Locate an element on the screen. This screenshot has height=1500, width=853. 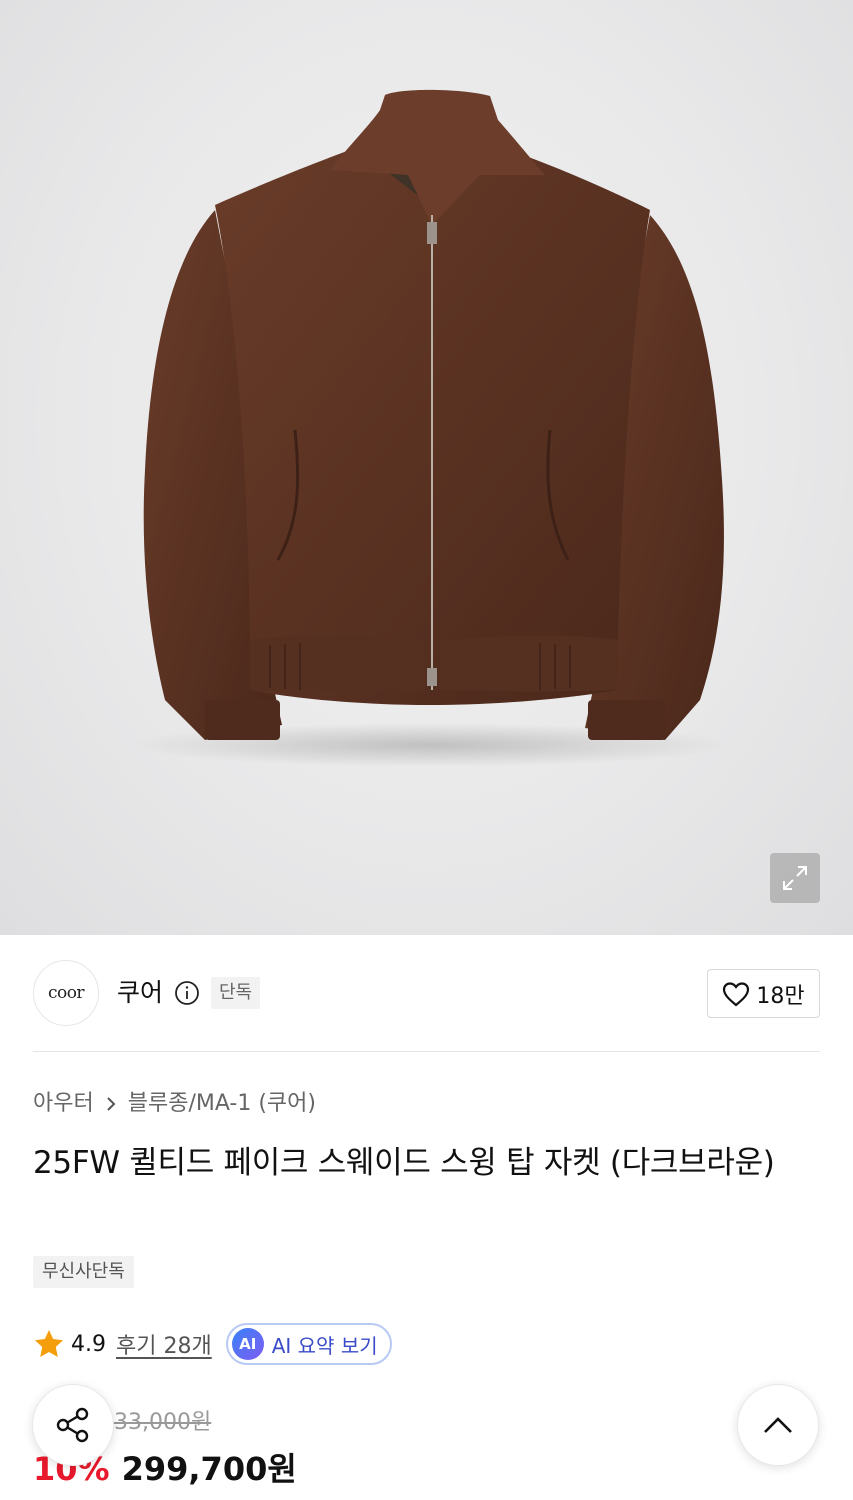
share-button is located at coordinates (73, 1425).